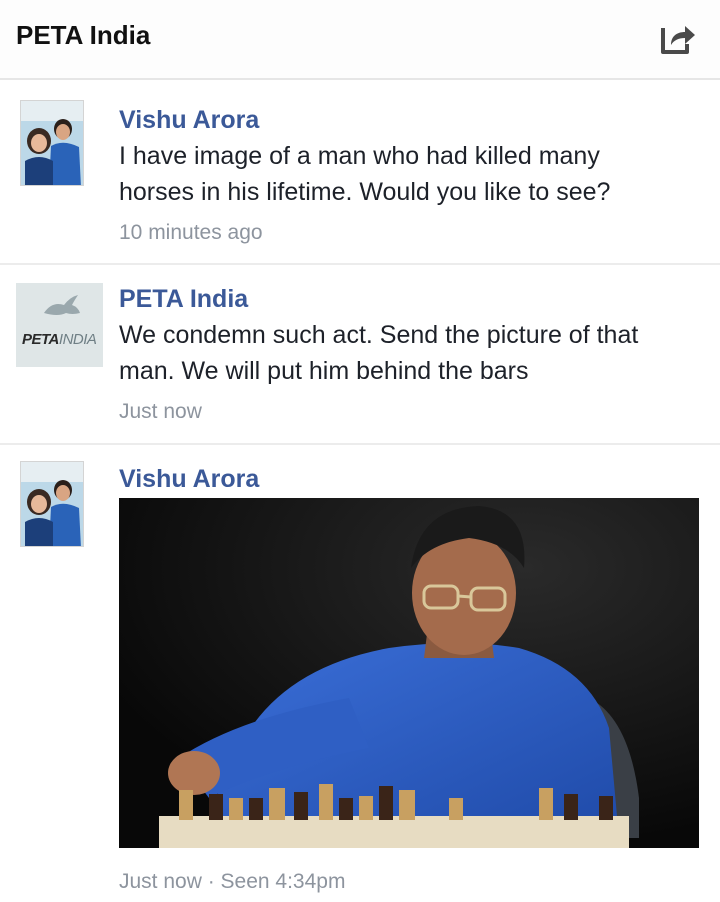 This screenshot has width=720, height=902. I want to click on peta-logo: PETAINDIA, so click(59, 339).